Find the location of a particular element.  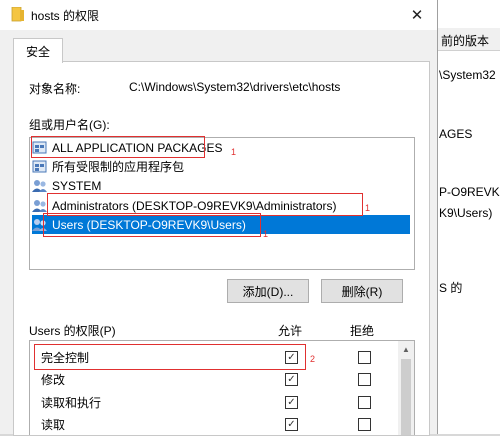

remove-button-label: 删除(R) is located at coordinates (362, 291).